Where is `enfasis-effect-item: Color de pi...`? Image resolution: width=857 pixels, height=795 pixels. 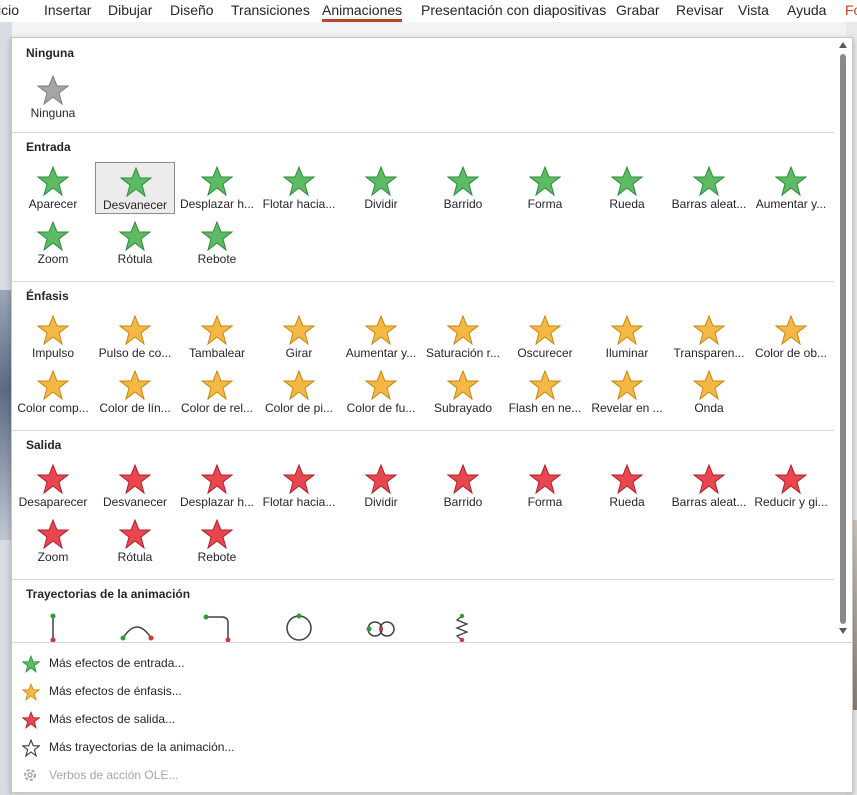 enfasis-effect-item: Color de pi... is located at coordinates (299, 392).